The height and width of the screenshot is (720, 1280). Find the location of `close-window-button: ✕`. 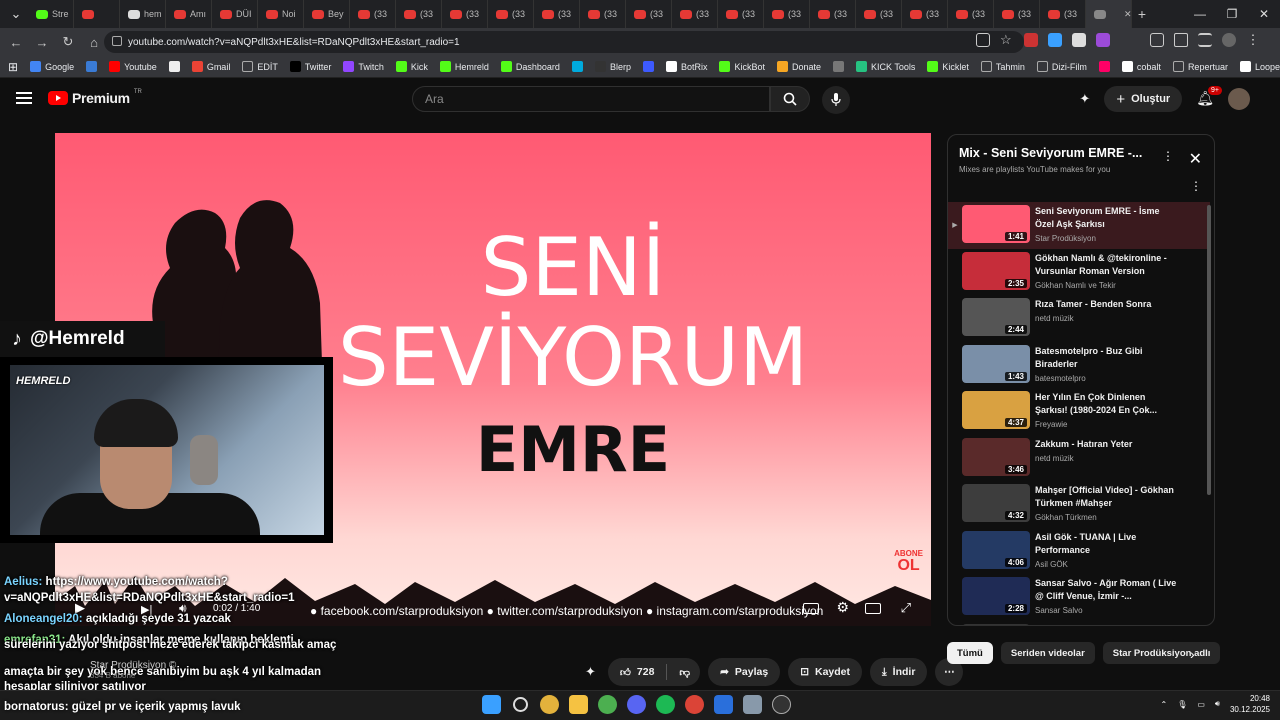

close-window-button: ✕ is located at coordinates (1264, 14).